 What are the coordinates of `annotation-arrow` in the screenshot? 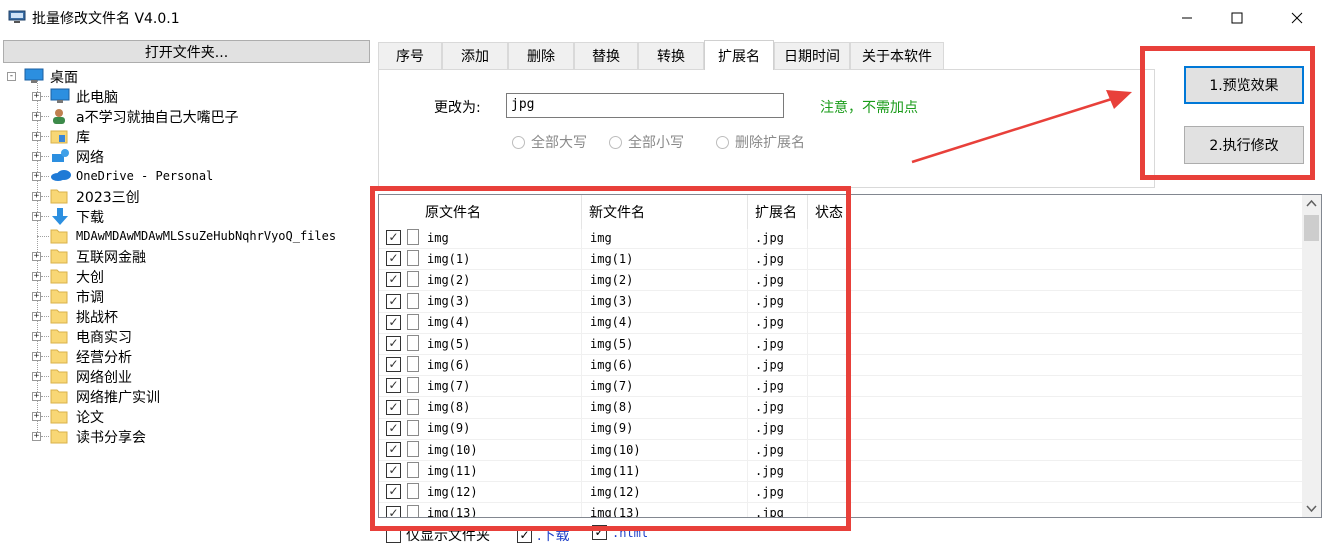 It's located at (1021, 127).